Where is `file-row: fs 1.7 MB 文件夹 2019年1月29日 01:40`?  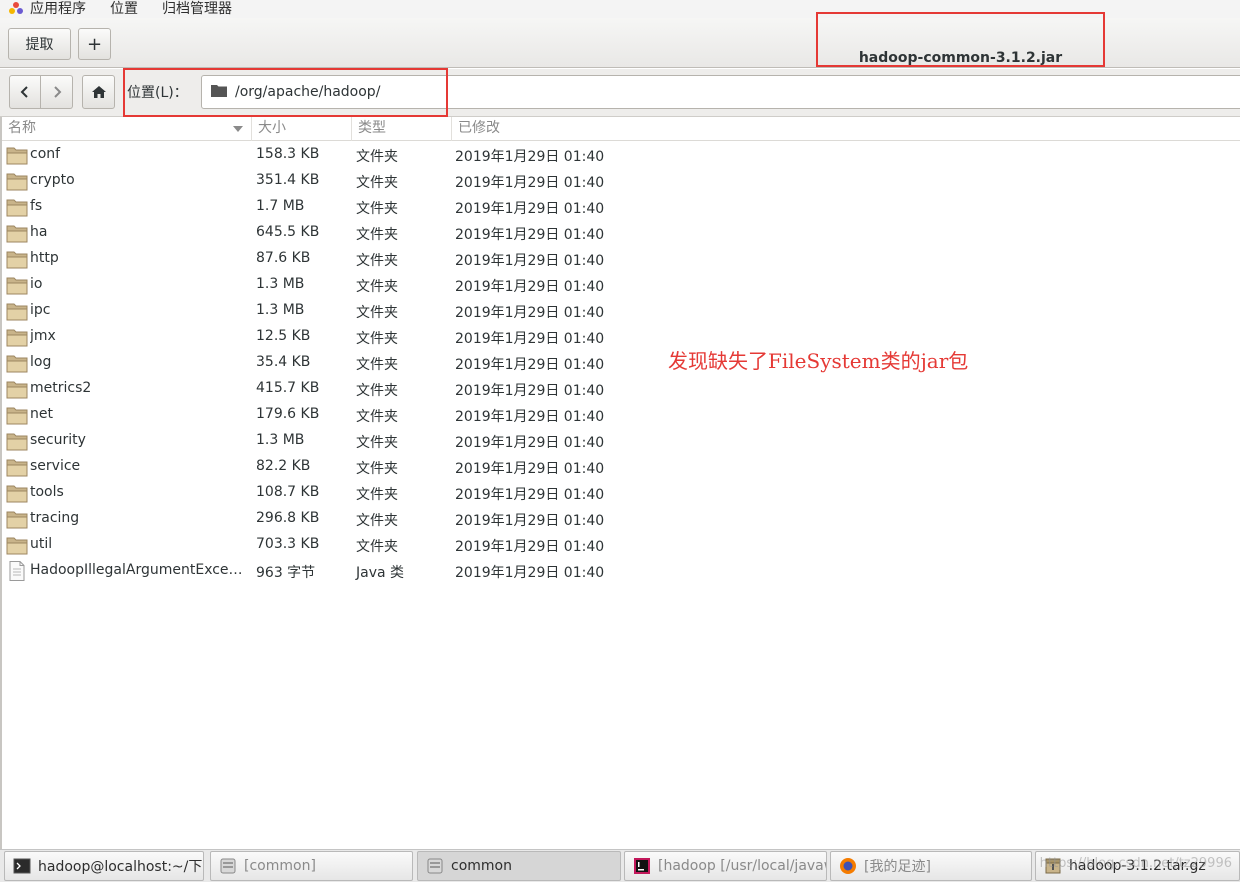
file-row: fs 1.7 MB 文件夹 2019年1月29日 01:40 is located at coordinates (621, 207).